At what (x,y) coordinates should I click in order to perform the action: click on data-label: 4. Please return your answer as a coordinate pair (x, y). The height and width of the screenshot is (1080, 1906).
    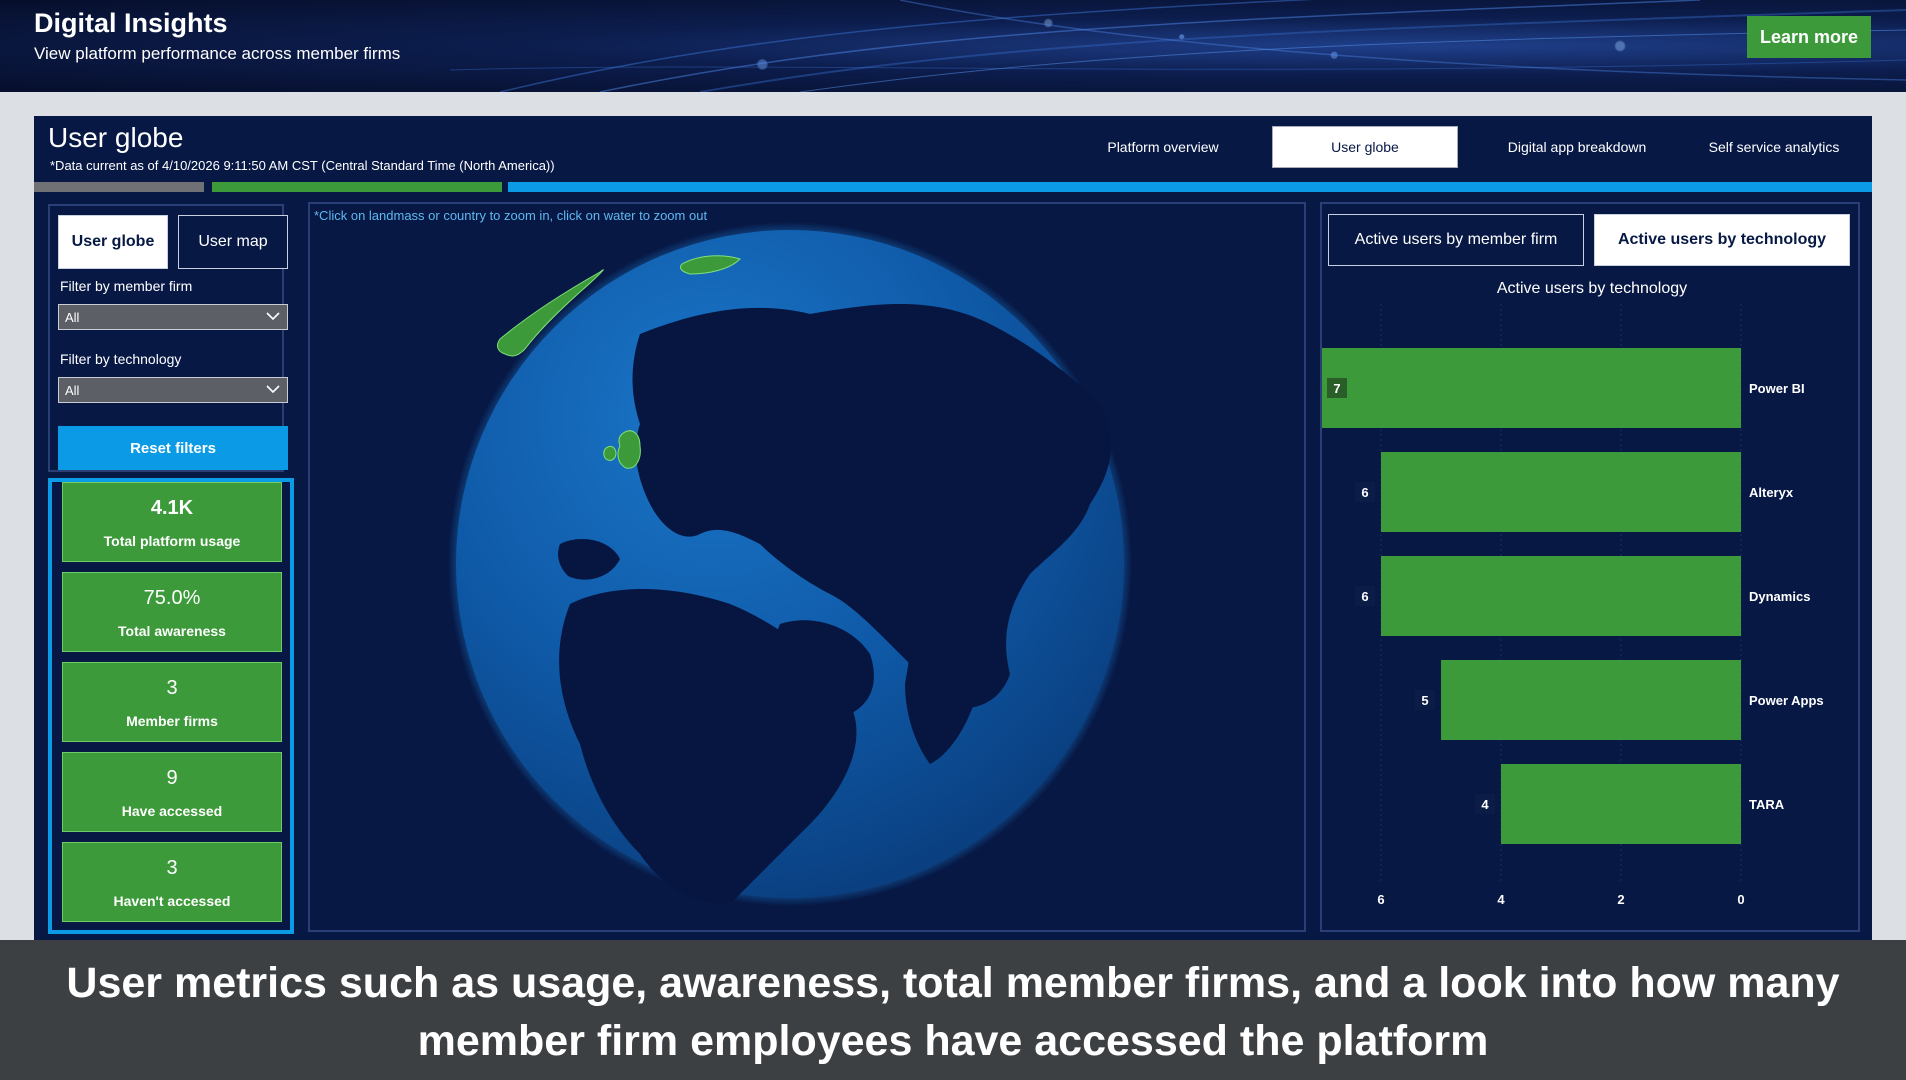
    Looking at the image, I should click on (1485, 804).